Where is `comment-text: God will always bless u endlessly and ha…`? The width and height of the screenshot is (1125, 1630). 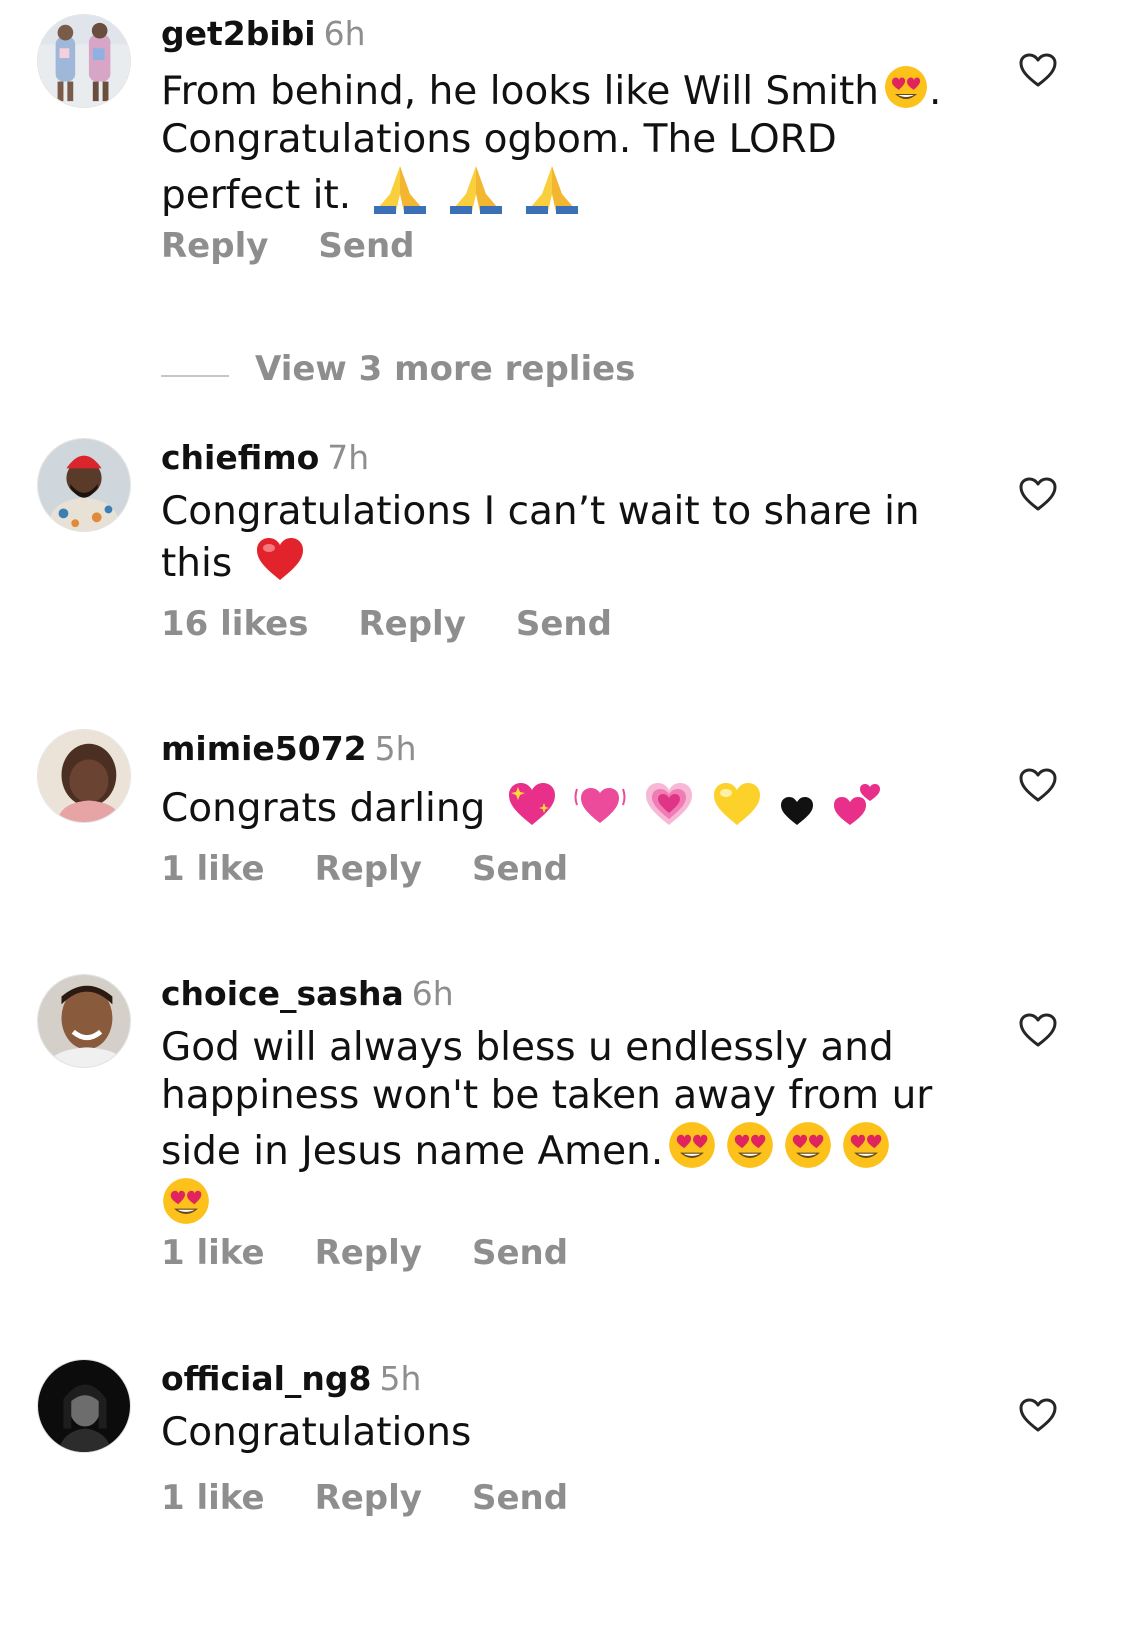
comment-text: God will always bless u endlessly and ha… is located at coordinates (561, 1128).